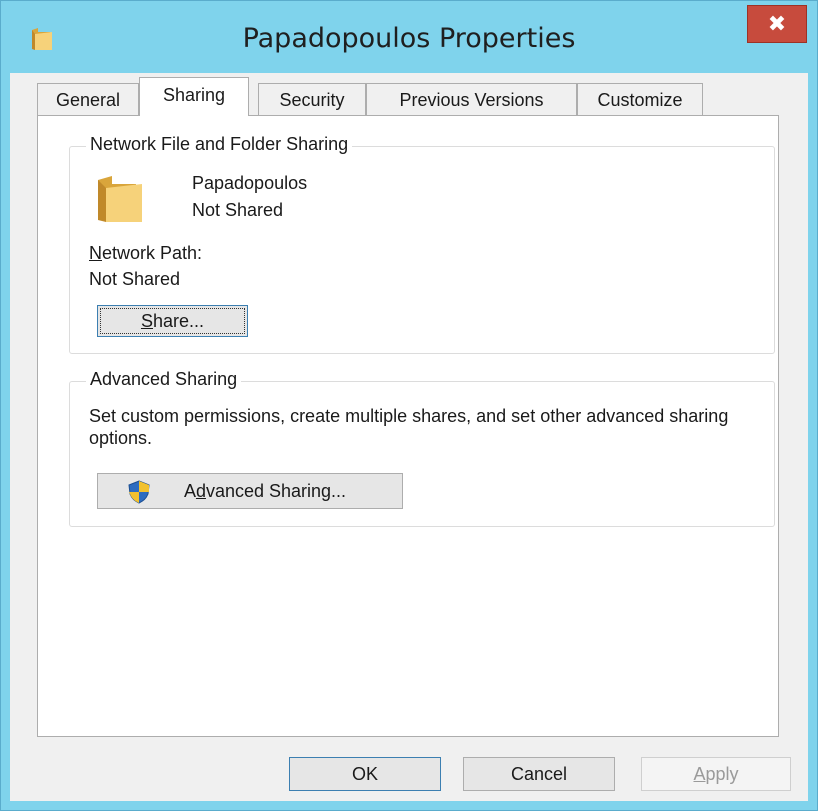  I want to click on close-button: ✖, so click(777, 24).